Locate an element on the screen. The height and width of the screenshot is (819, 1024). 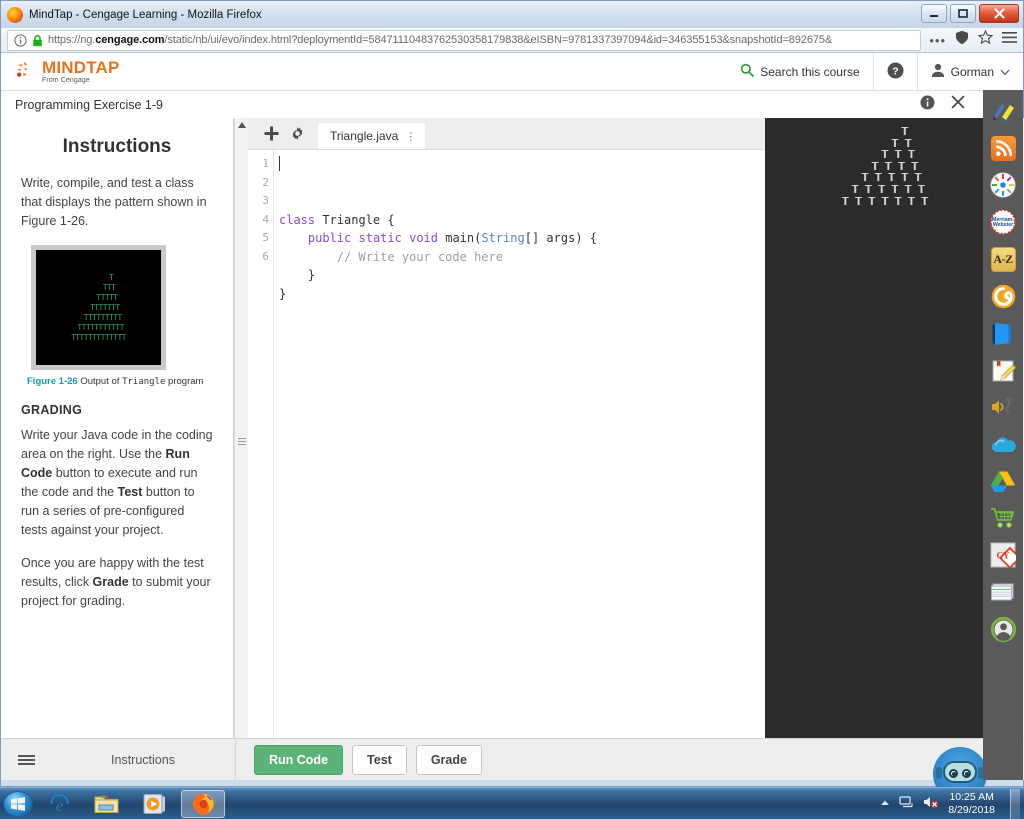
avatar-icon is located at coordinates (938, 71).